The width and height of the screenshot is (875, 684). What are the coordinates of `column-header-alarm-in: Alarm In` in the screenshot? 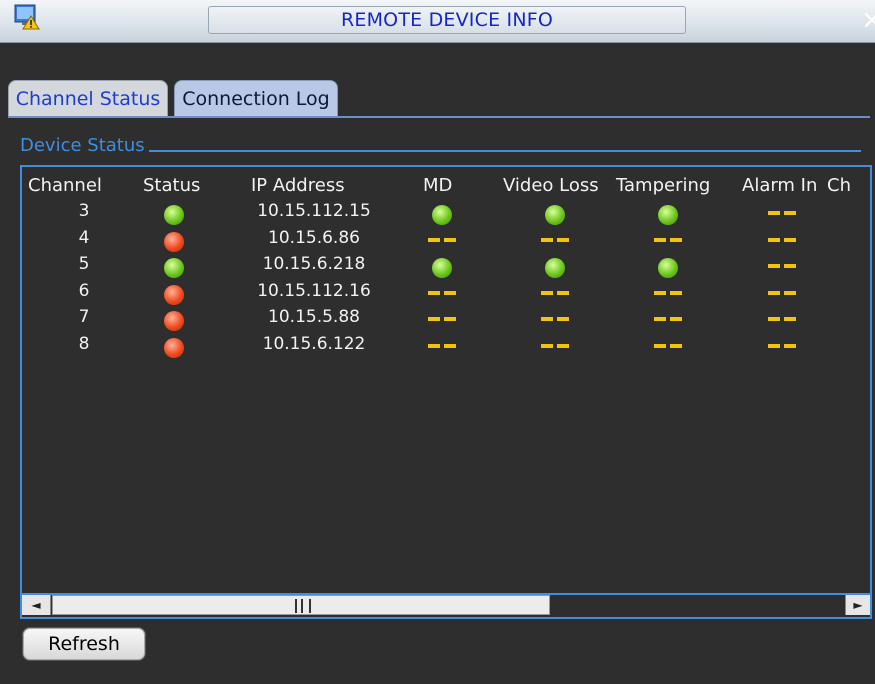 It's located at (779, 185).